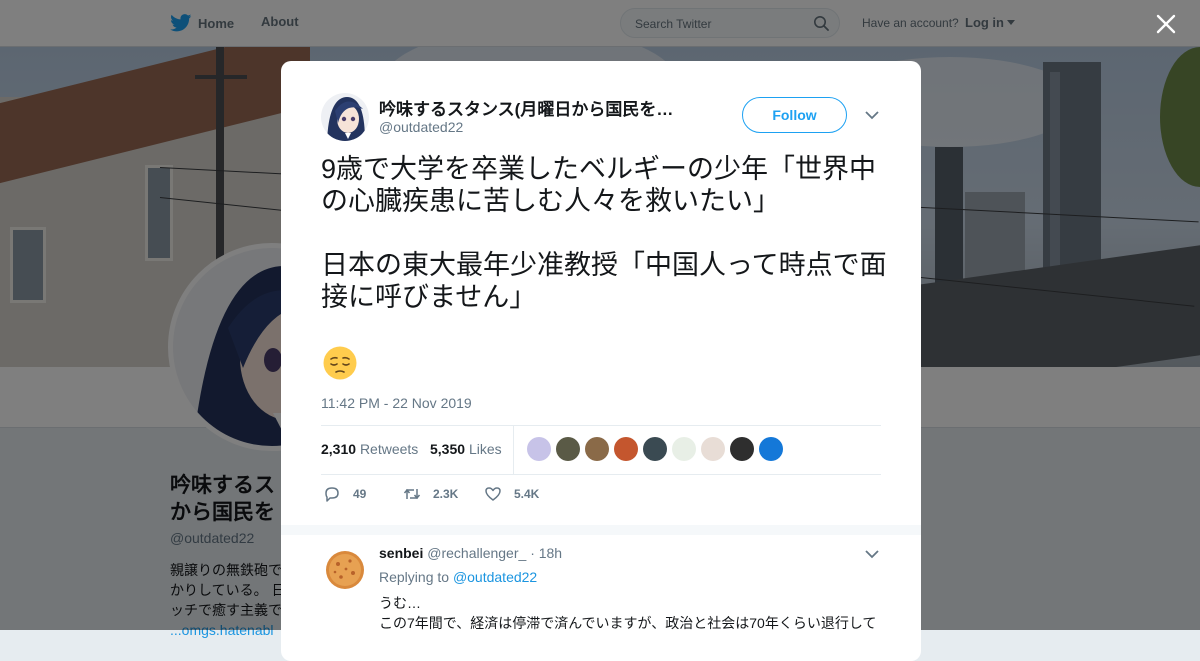  What do you see at coordinates (414, 577) in the screenshot?
I see `replying-to-prefix: Replying to` at bounding box center [414, 577].